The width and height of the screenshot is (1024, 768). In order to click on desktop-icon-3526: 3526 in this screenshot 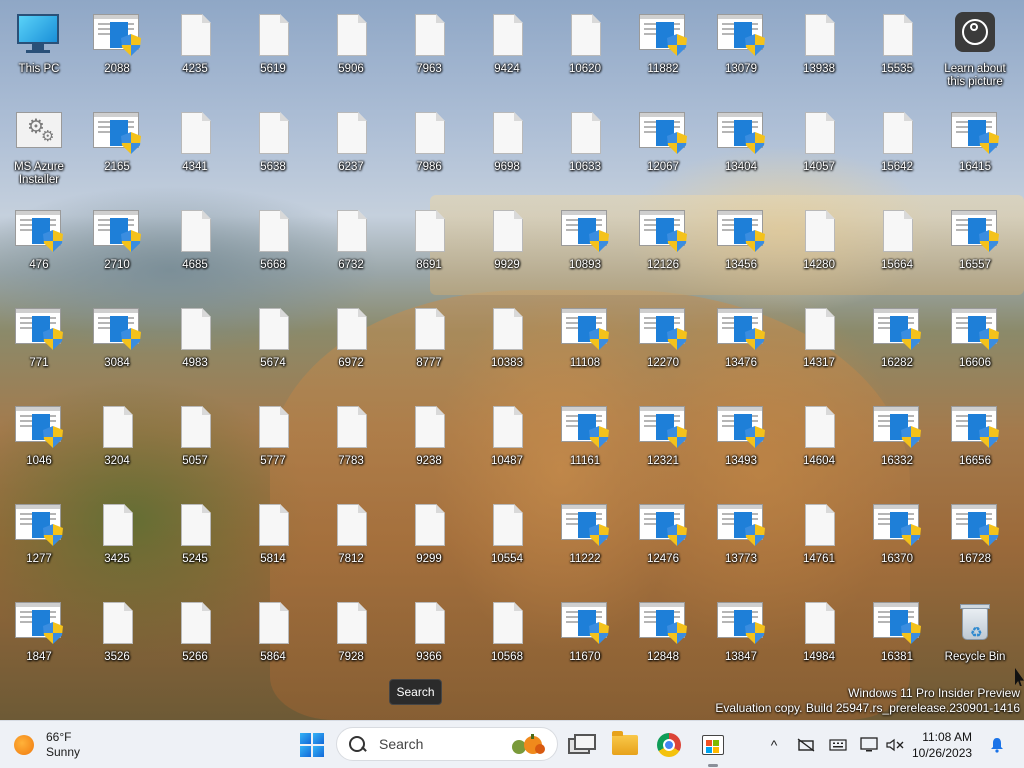, I will do `click(117, 643)`.